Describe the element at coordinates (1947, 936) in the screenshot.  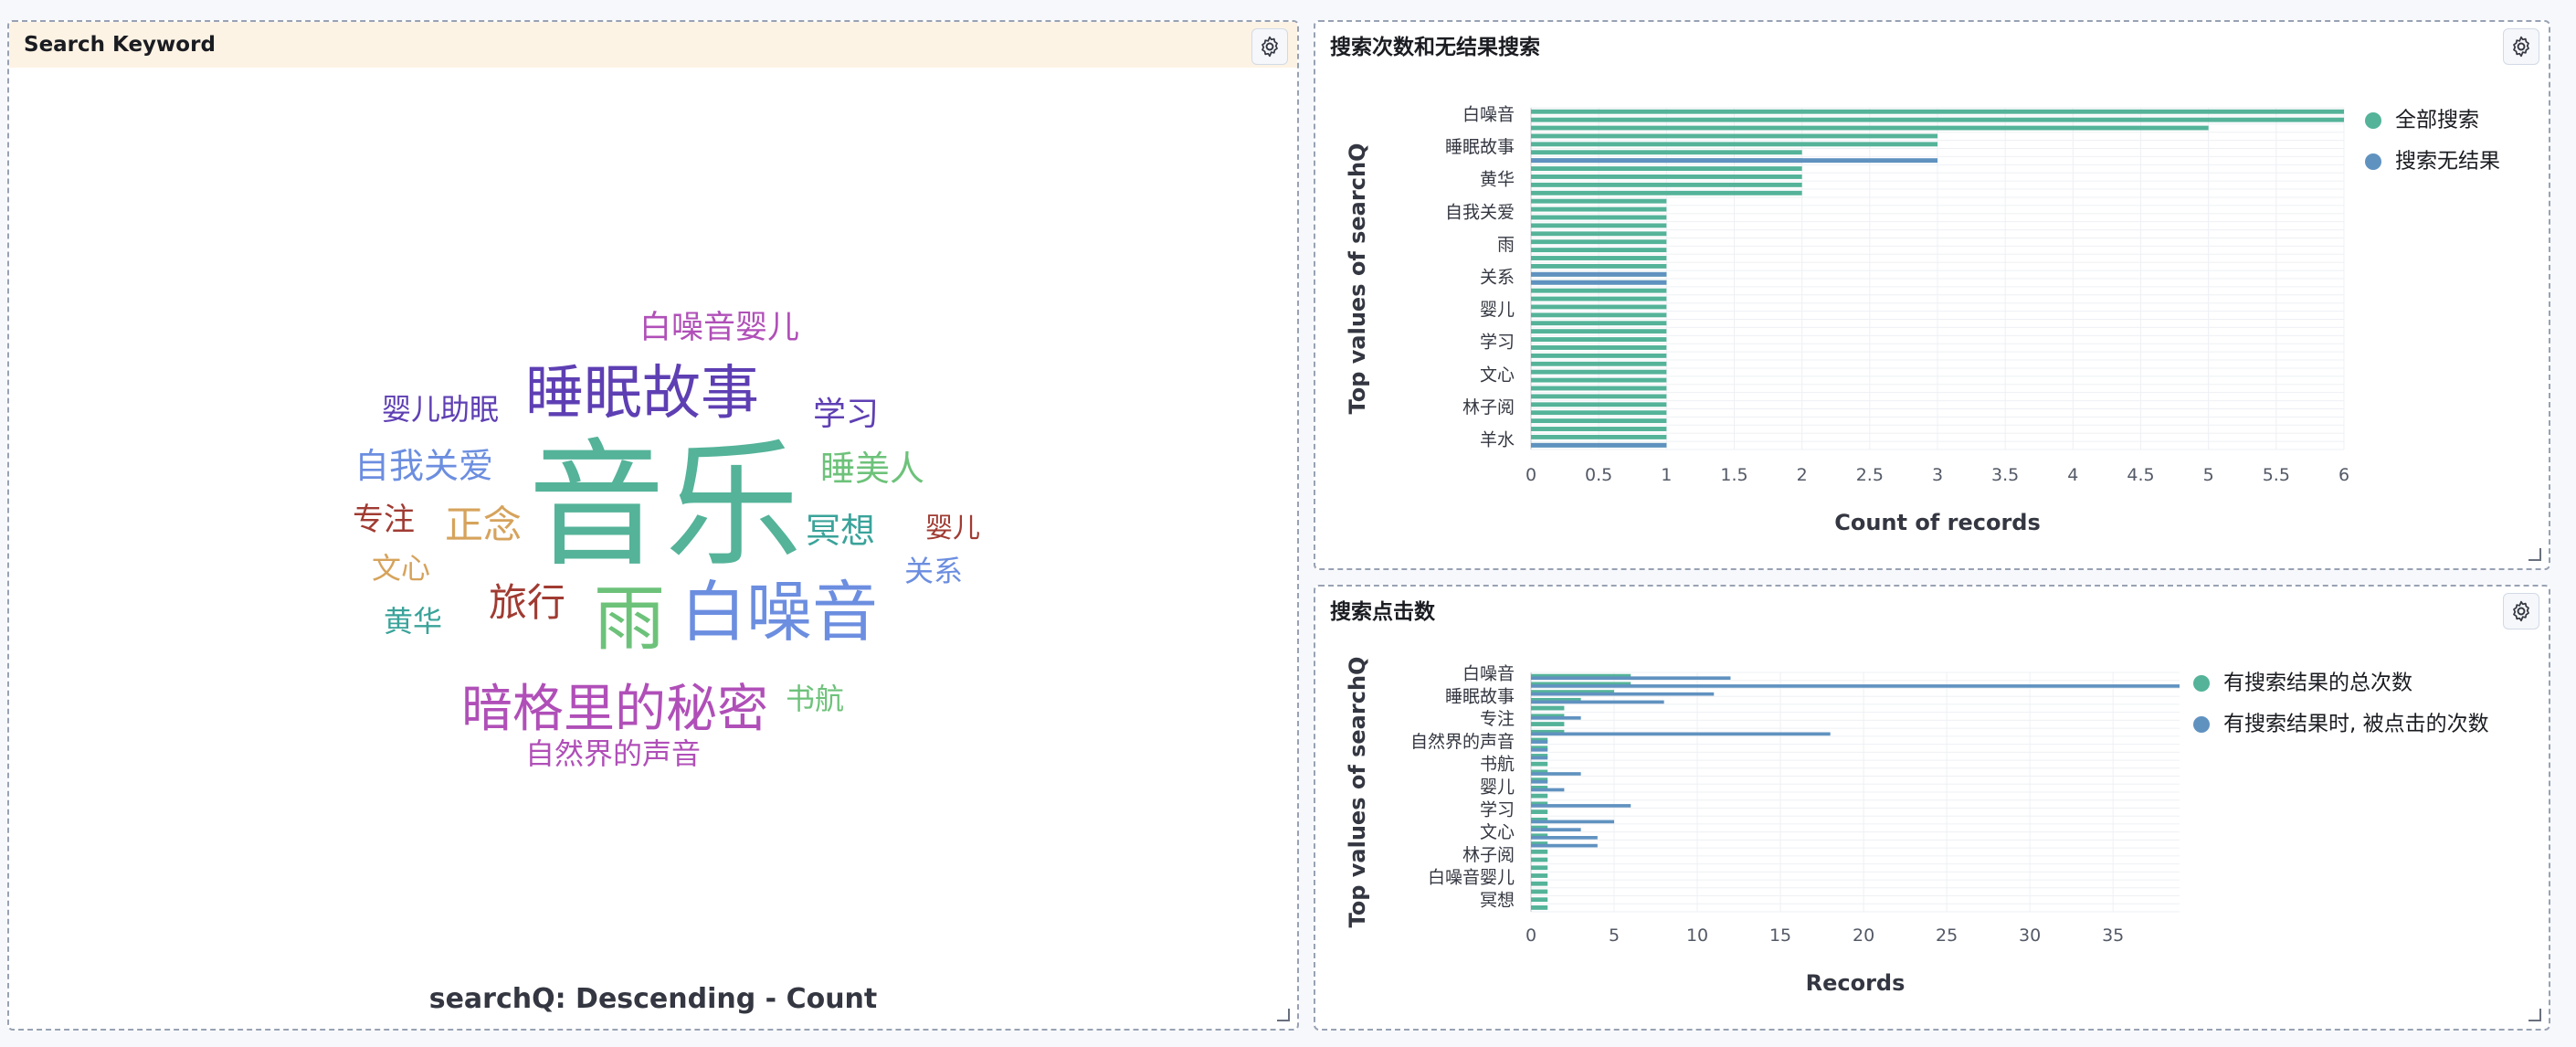
I see `x-tick-label: 25` at that location.